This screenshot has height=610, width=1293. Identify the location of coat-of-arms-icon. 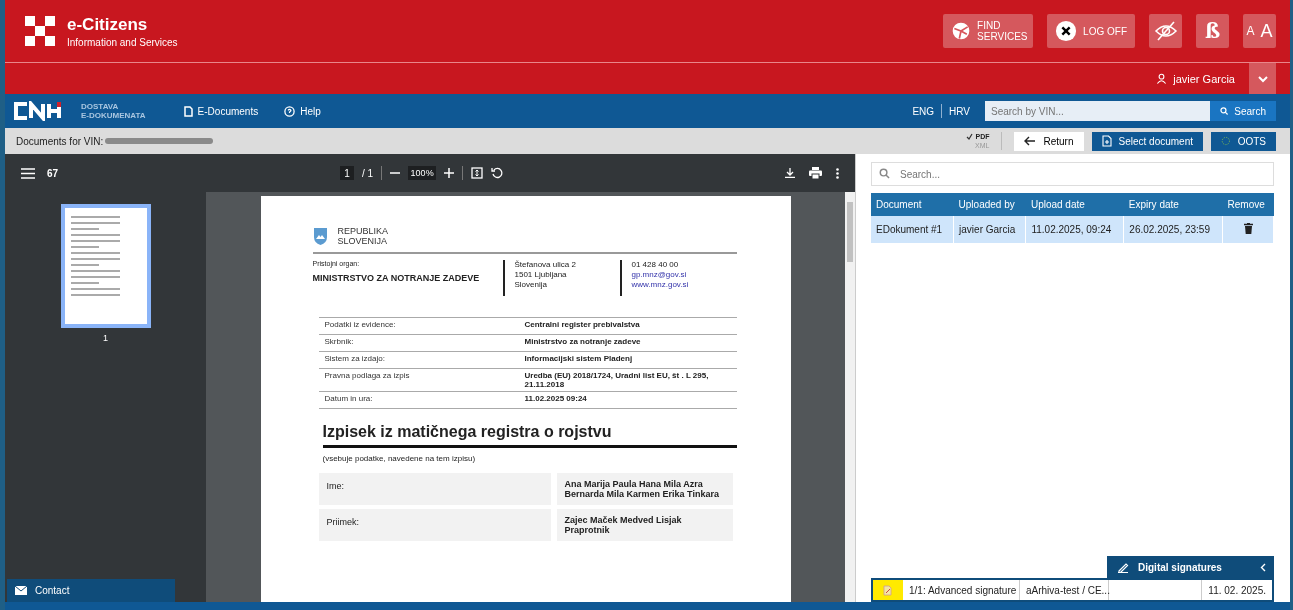
(320, 236).